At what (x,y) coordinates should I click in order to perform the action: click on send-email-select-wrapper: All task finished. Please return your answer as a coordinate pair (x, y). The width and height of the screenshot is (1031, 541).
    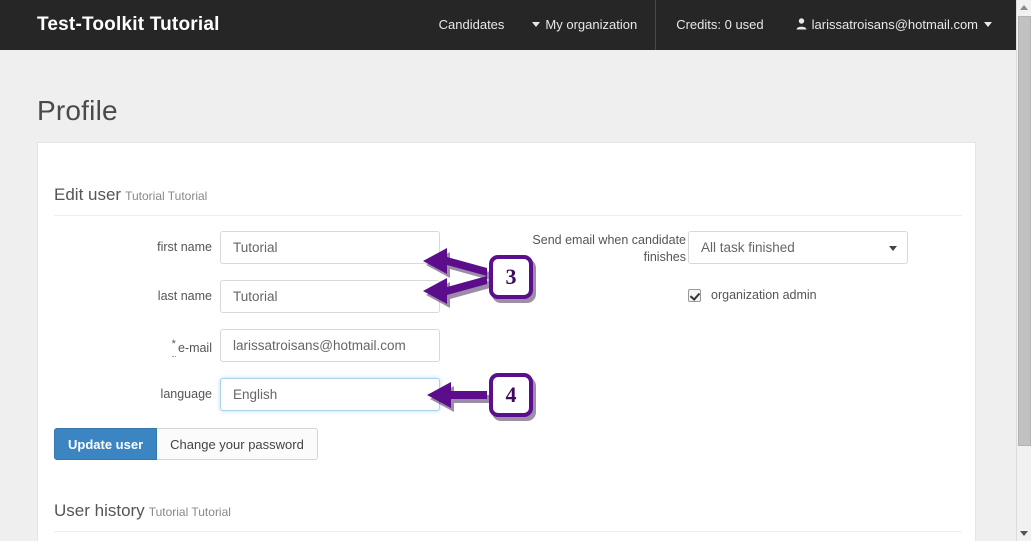
    Looking at the image, I should click on (798, 247).